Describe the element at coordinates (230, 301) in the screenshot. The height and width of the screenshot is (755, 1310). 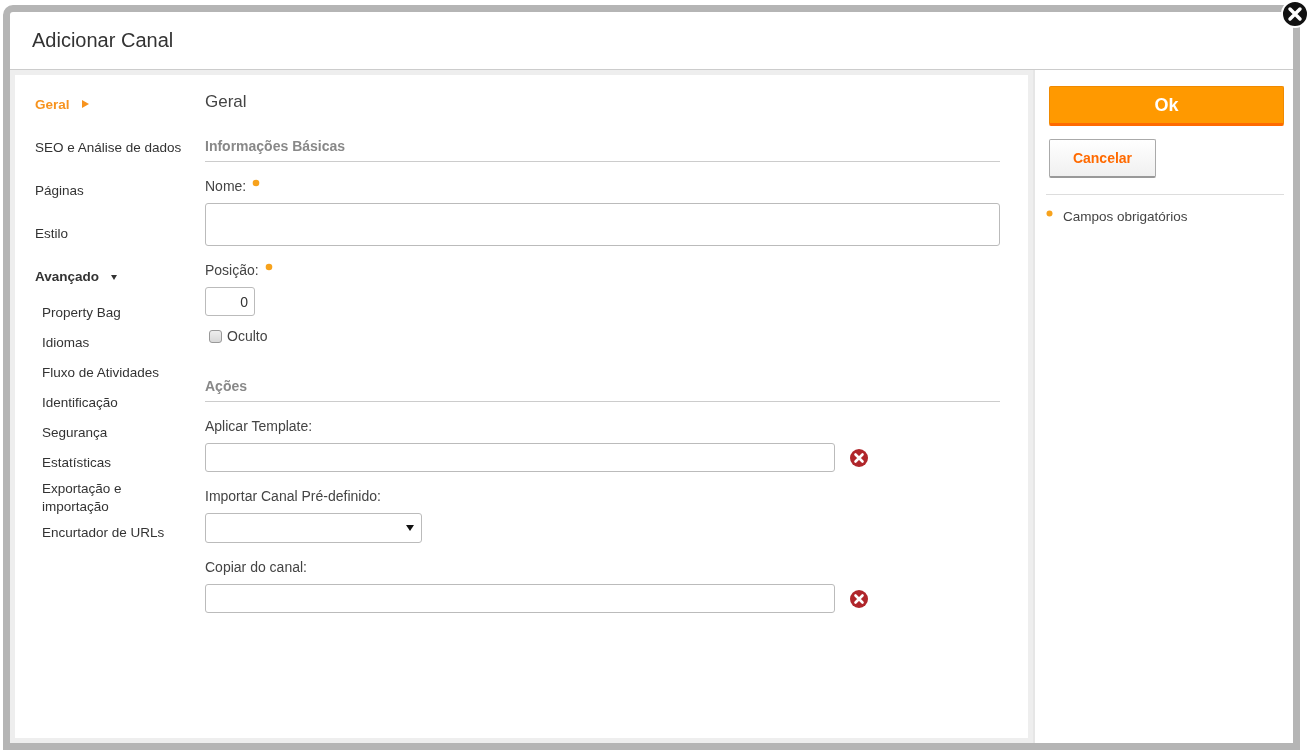
I see `number-field: 0` at that location.